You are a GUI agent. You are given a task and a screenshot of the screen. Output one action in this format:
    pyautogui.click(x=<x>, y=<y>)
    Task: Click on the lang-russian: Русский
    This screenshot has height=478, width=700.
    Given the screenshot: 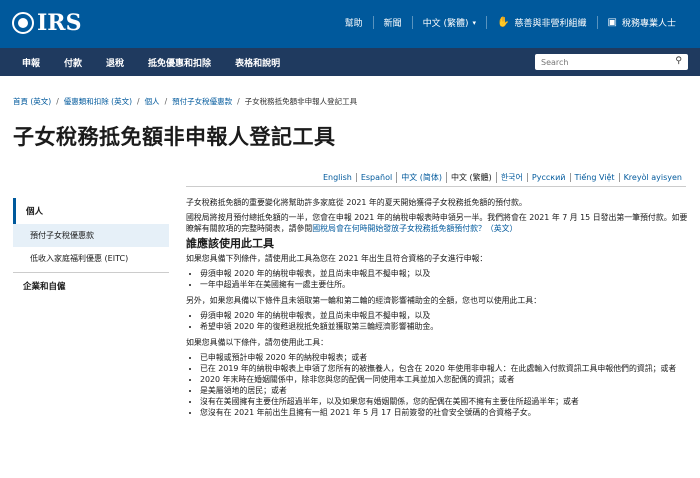 What is the action you would take?
    pyautogui.click(x=548, y=177)
    